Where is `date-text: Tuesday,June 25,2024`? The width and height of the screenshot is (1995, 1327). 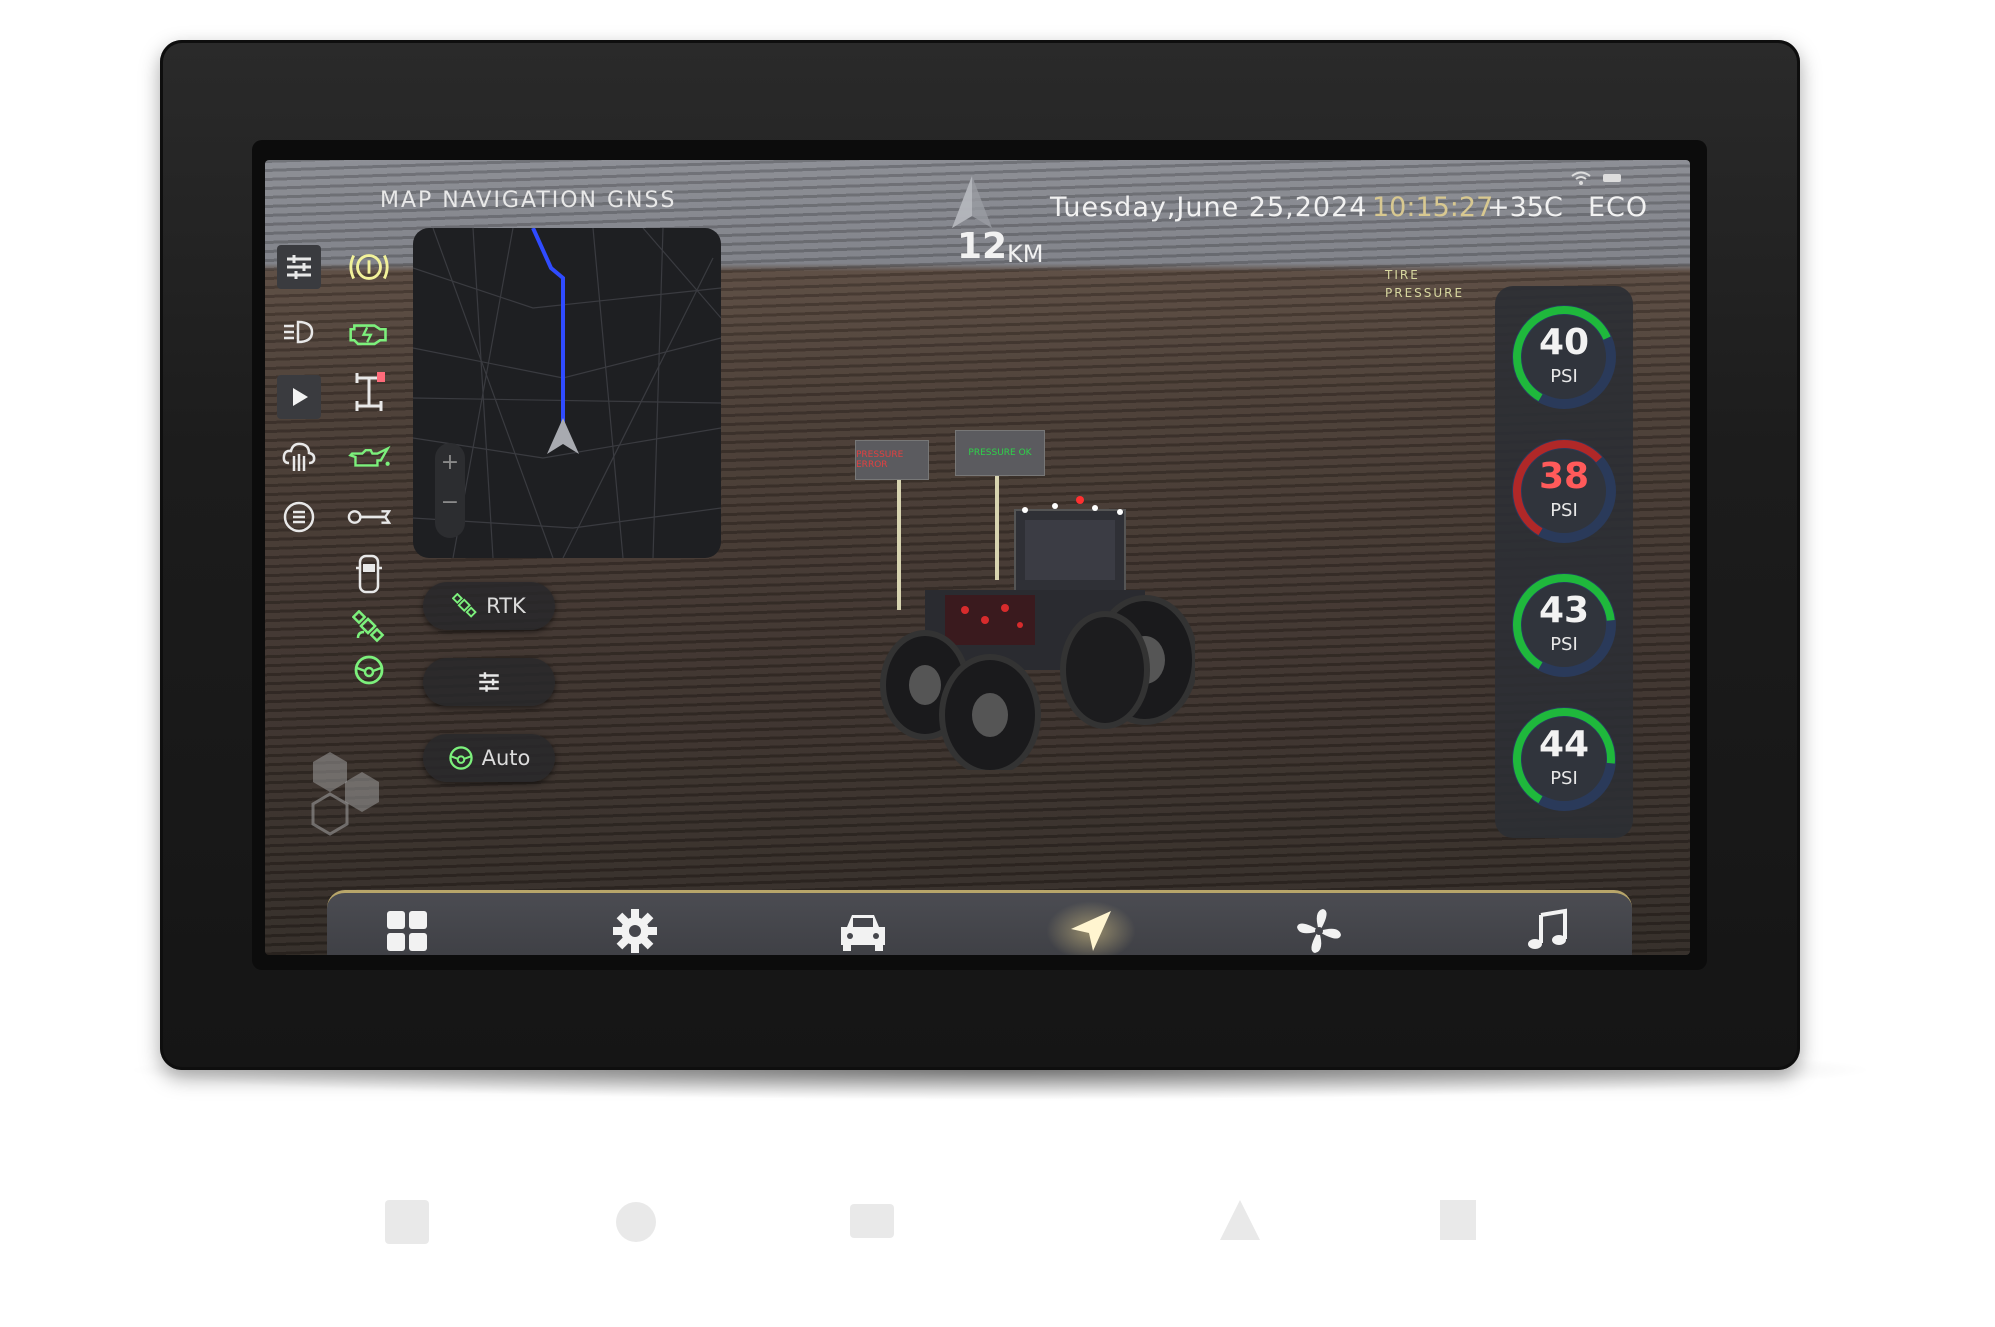
date-text: Tuesday,June 25,2024 is located at coordinates (1209, 207).